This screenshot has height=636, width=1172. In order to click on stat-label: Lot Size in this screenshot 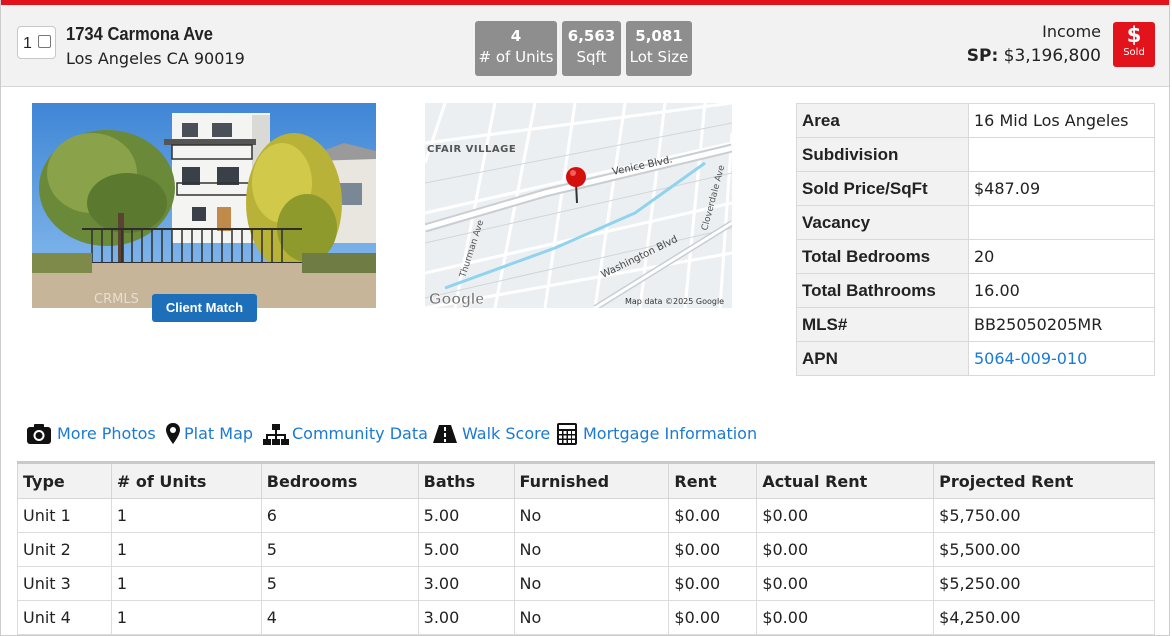, I will do `click(659, 57)`.